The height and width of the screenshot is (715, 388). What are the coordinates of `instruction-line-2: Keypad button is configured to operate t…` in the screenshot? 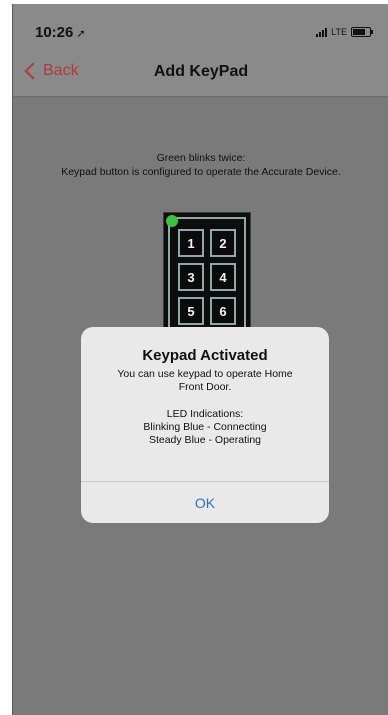 It's located at (201, 172).